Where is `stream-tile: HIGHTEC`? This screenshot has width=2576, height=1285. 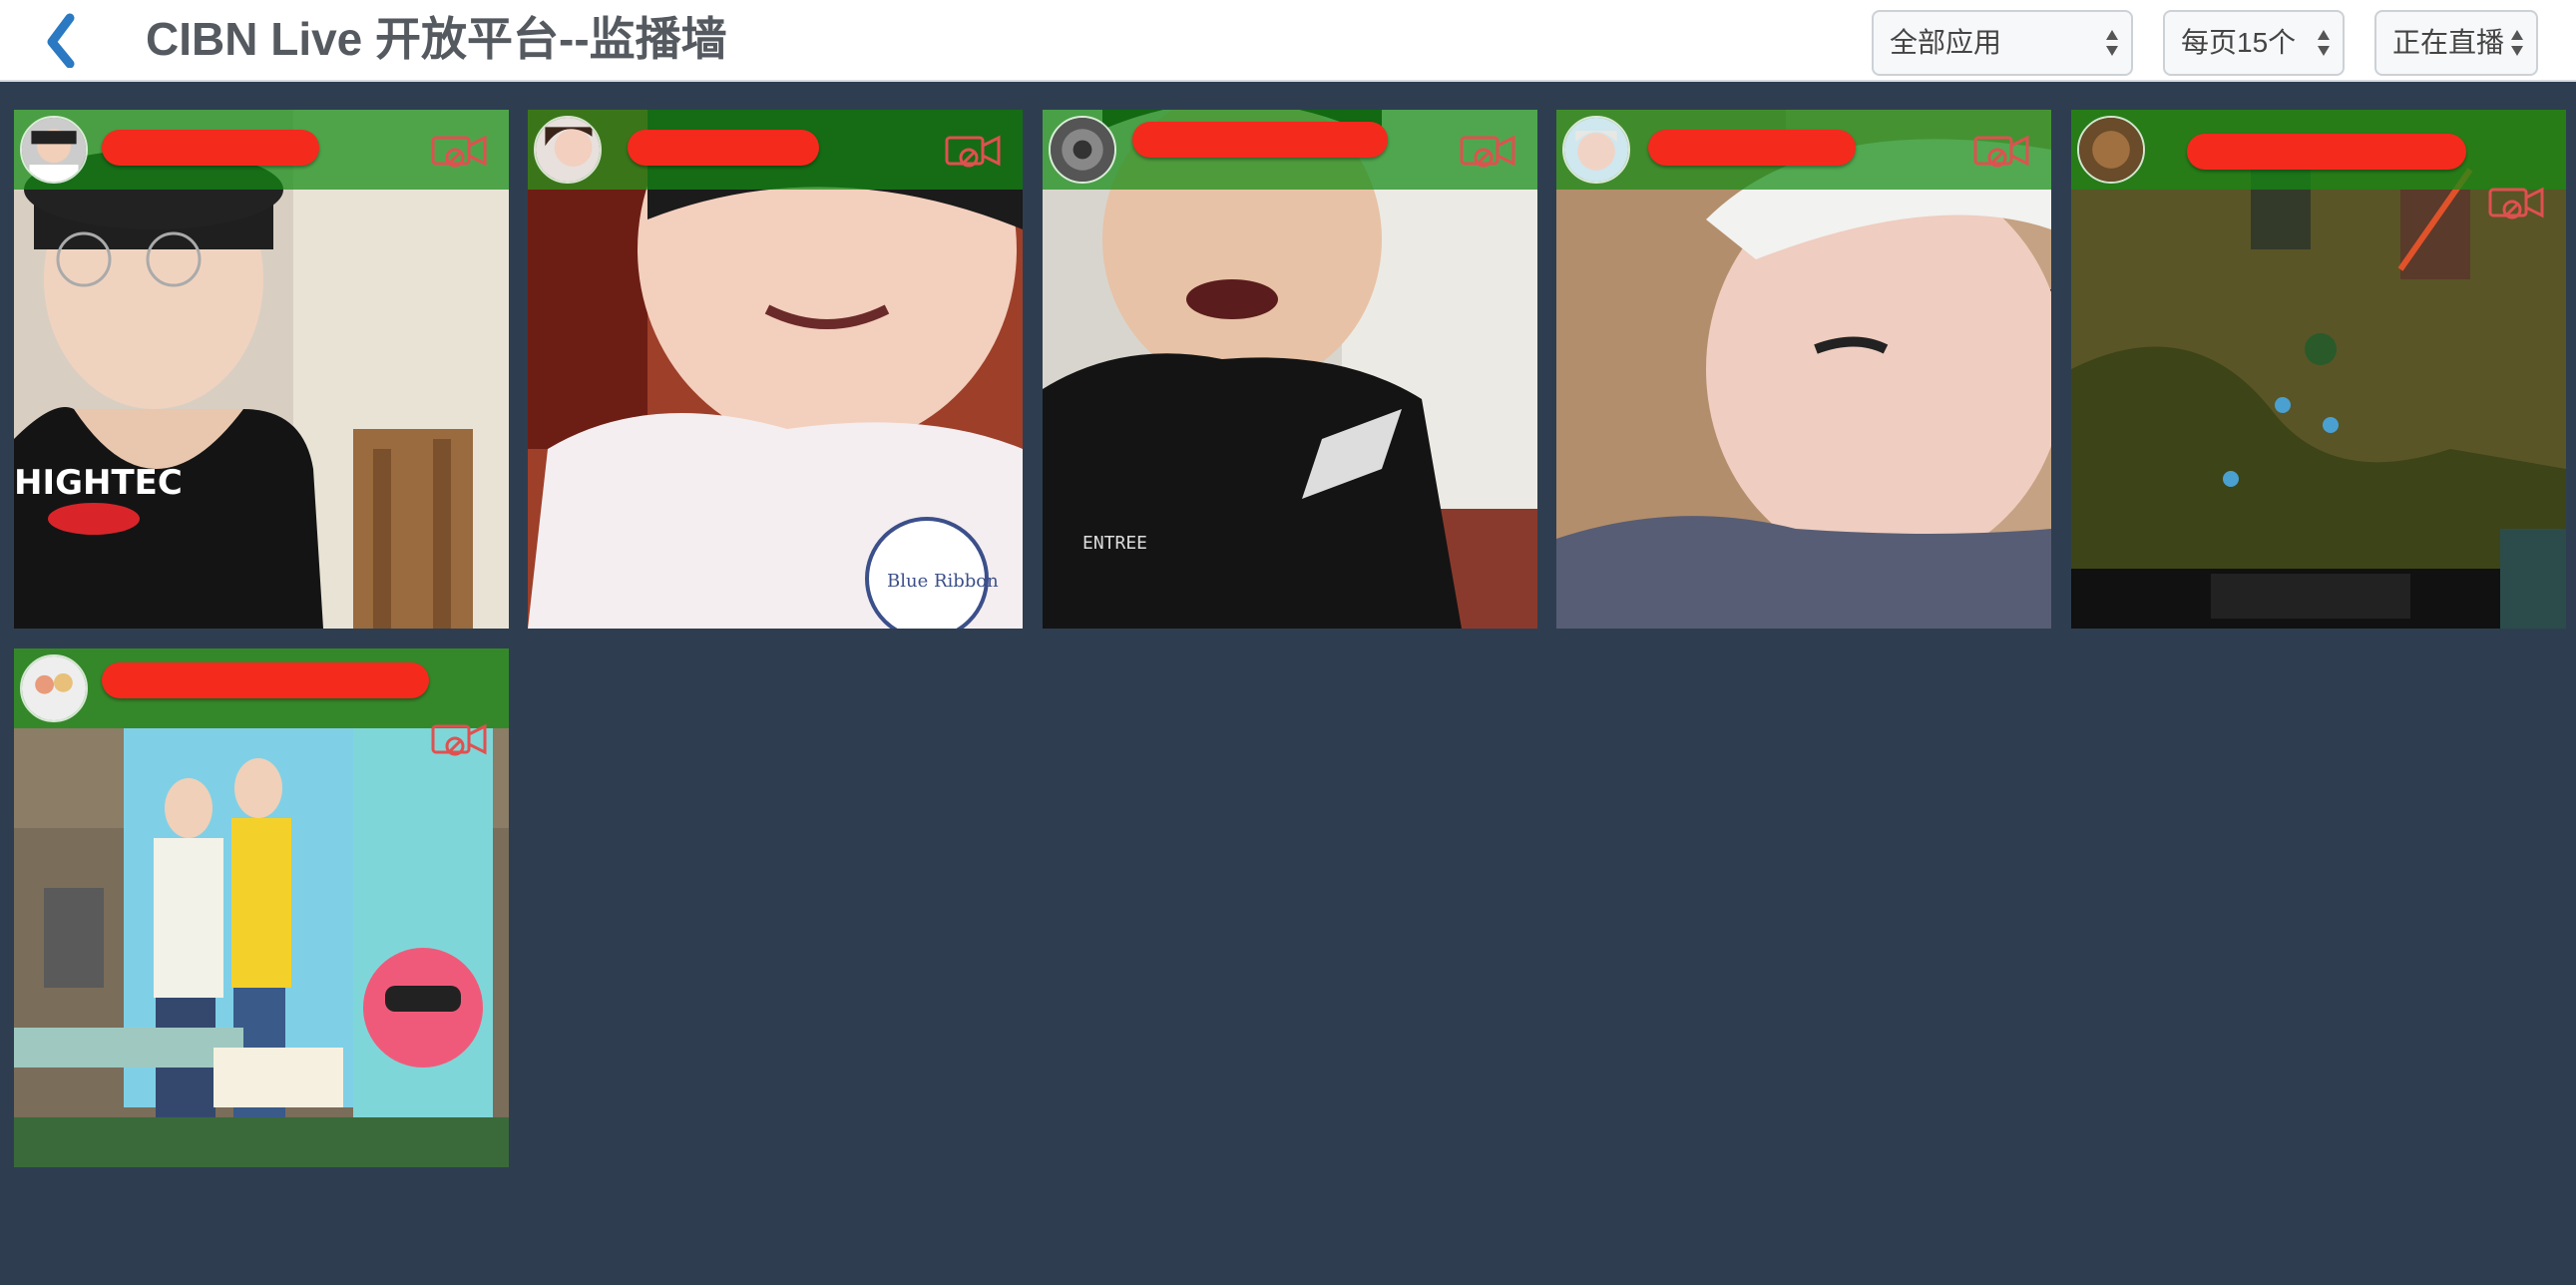 stream-tile: HIGHTEC is located at coordinates (261, 369).